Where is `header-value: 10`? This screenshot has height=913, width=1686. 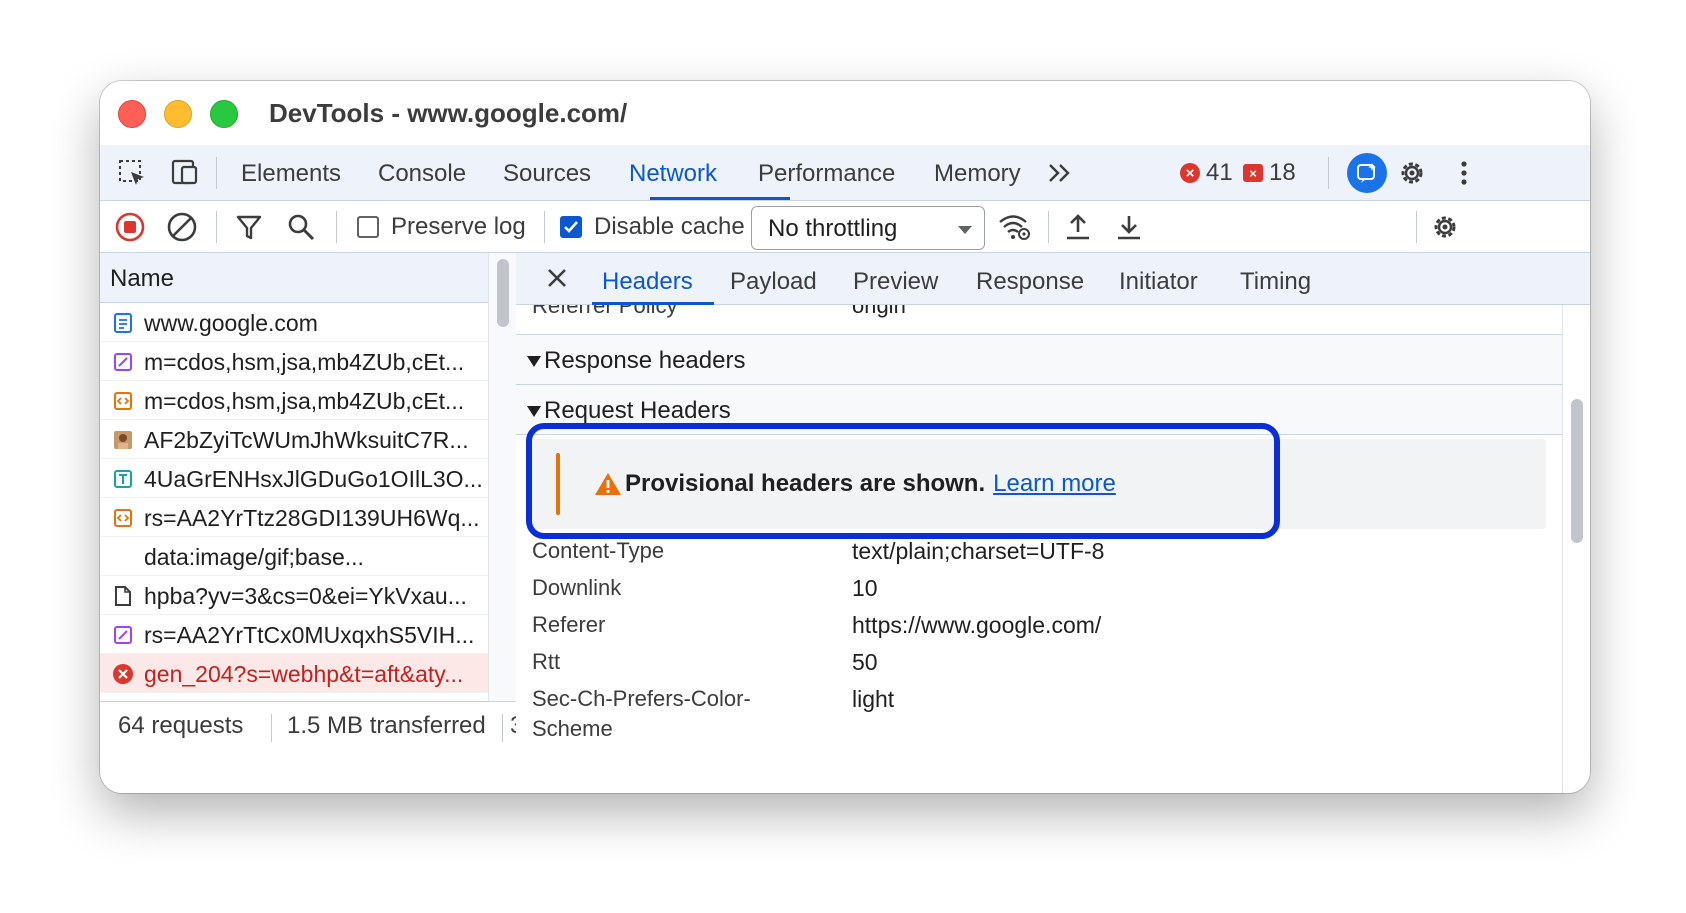
header-value: 10 is located at coordinates (865, 588).